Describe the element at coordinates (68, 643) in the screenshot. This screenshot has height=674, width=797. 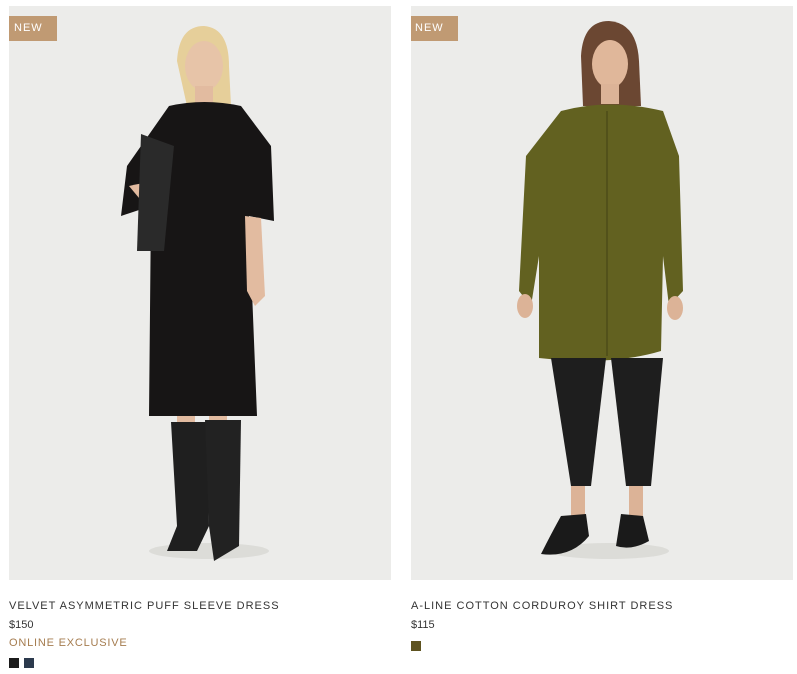
I see `online-exclusive-label: ONLINE EXCLUSIVE` at that location.